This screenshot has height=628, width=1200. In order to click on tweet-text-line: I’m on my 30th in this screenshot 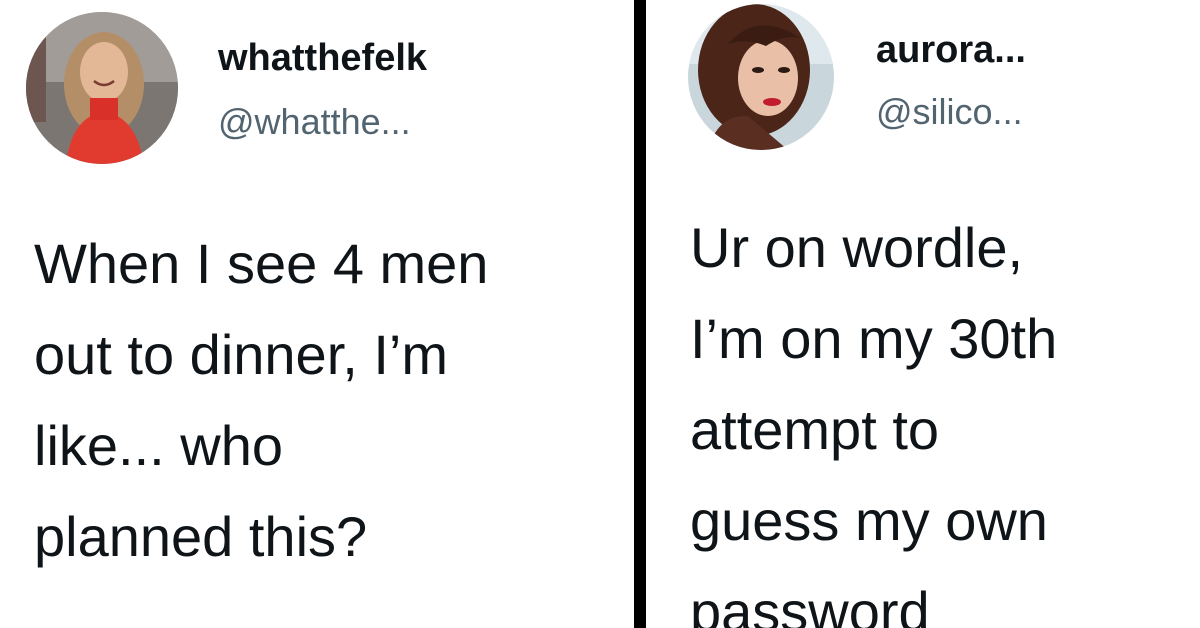, I will do `click(874, 338)`.